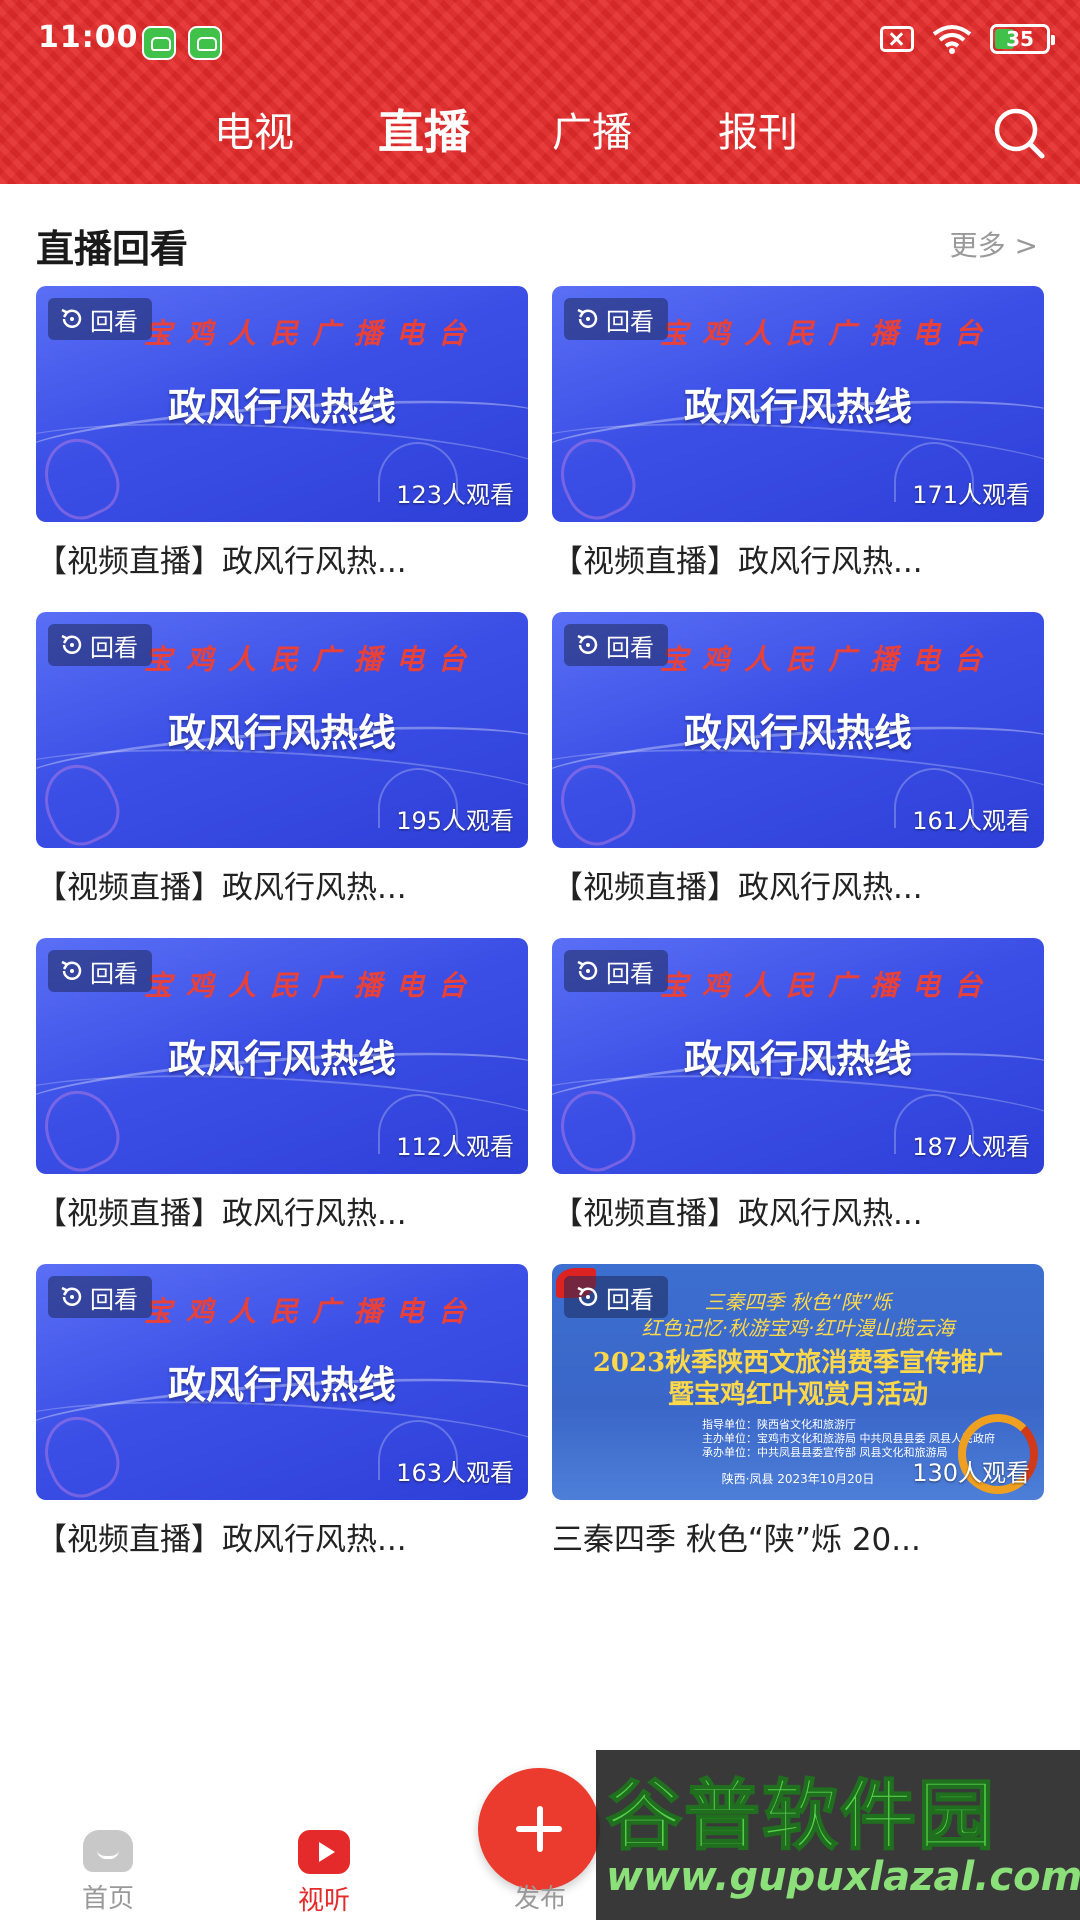  I want to click on card-thumbnail: 宝鸡人民广播电台 政风行风热线 回看 195人观看, so click(282, 730).